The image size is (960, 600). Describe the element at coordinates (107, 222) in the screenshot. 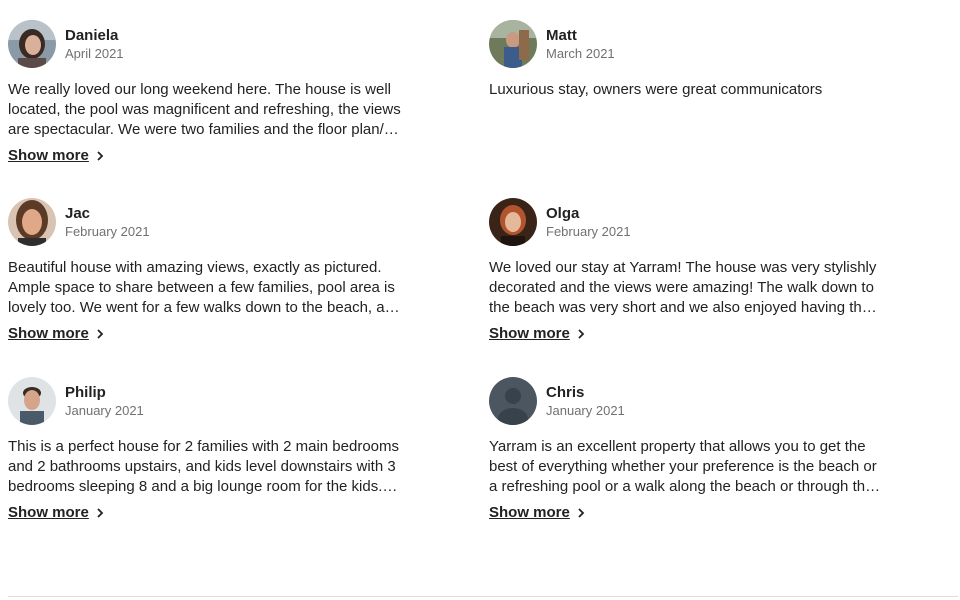

I see `reviewer-meta: Jac February 2021` at that location.